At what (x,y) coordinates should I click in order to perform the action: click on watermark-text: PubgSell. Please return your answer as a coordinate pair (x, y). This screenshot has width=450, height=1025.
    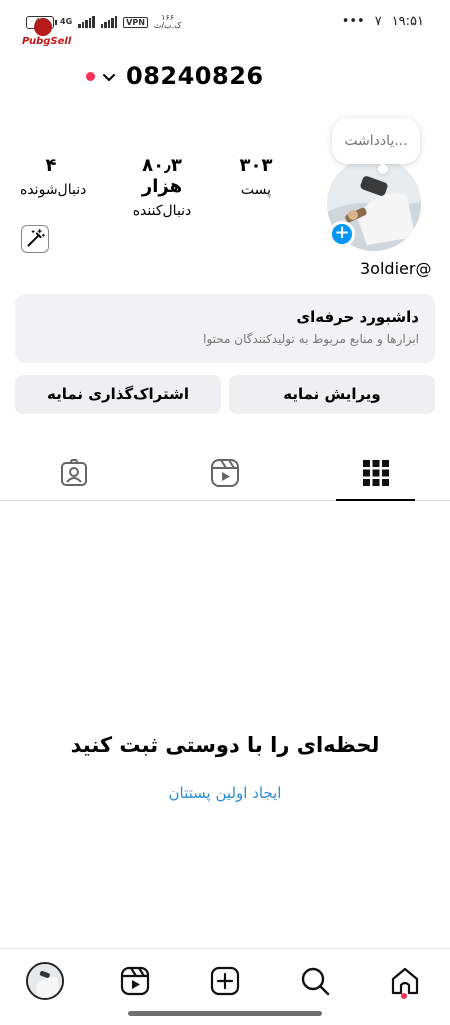
    Looking at the image, I should click on (47, 41).